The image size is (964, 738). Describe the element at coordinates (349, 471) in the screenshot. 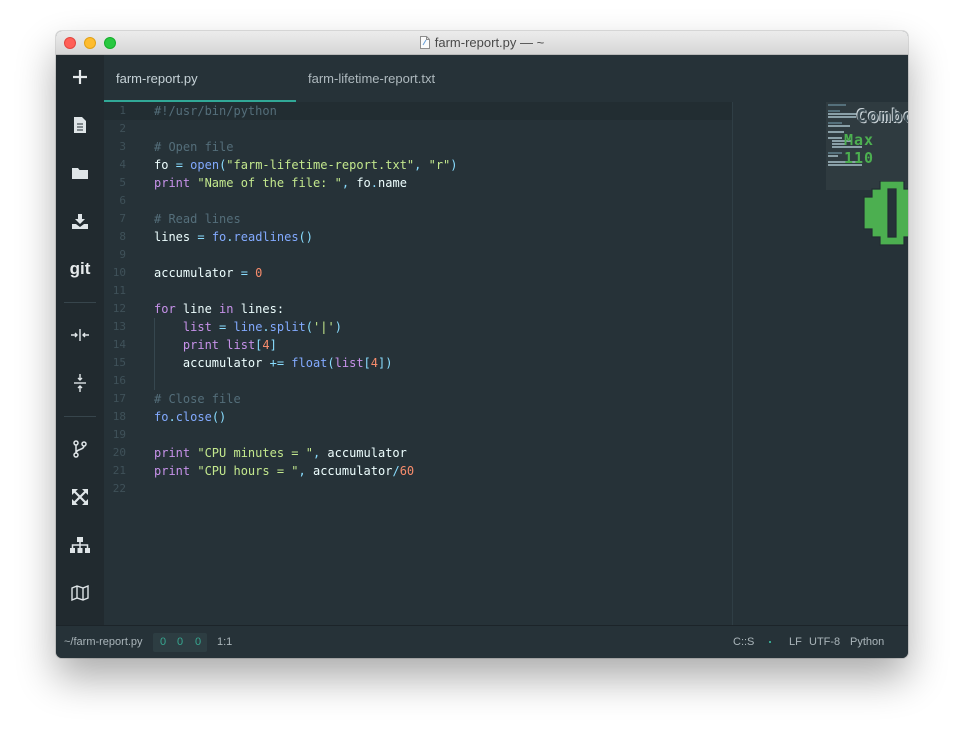

I see `code-token: accumulator` at that location.